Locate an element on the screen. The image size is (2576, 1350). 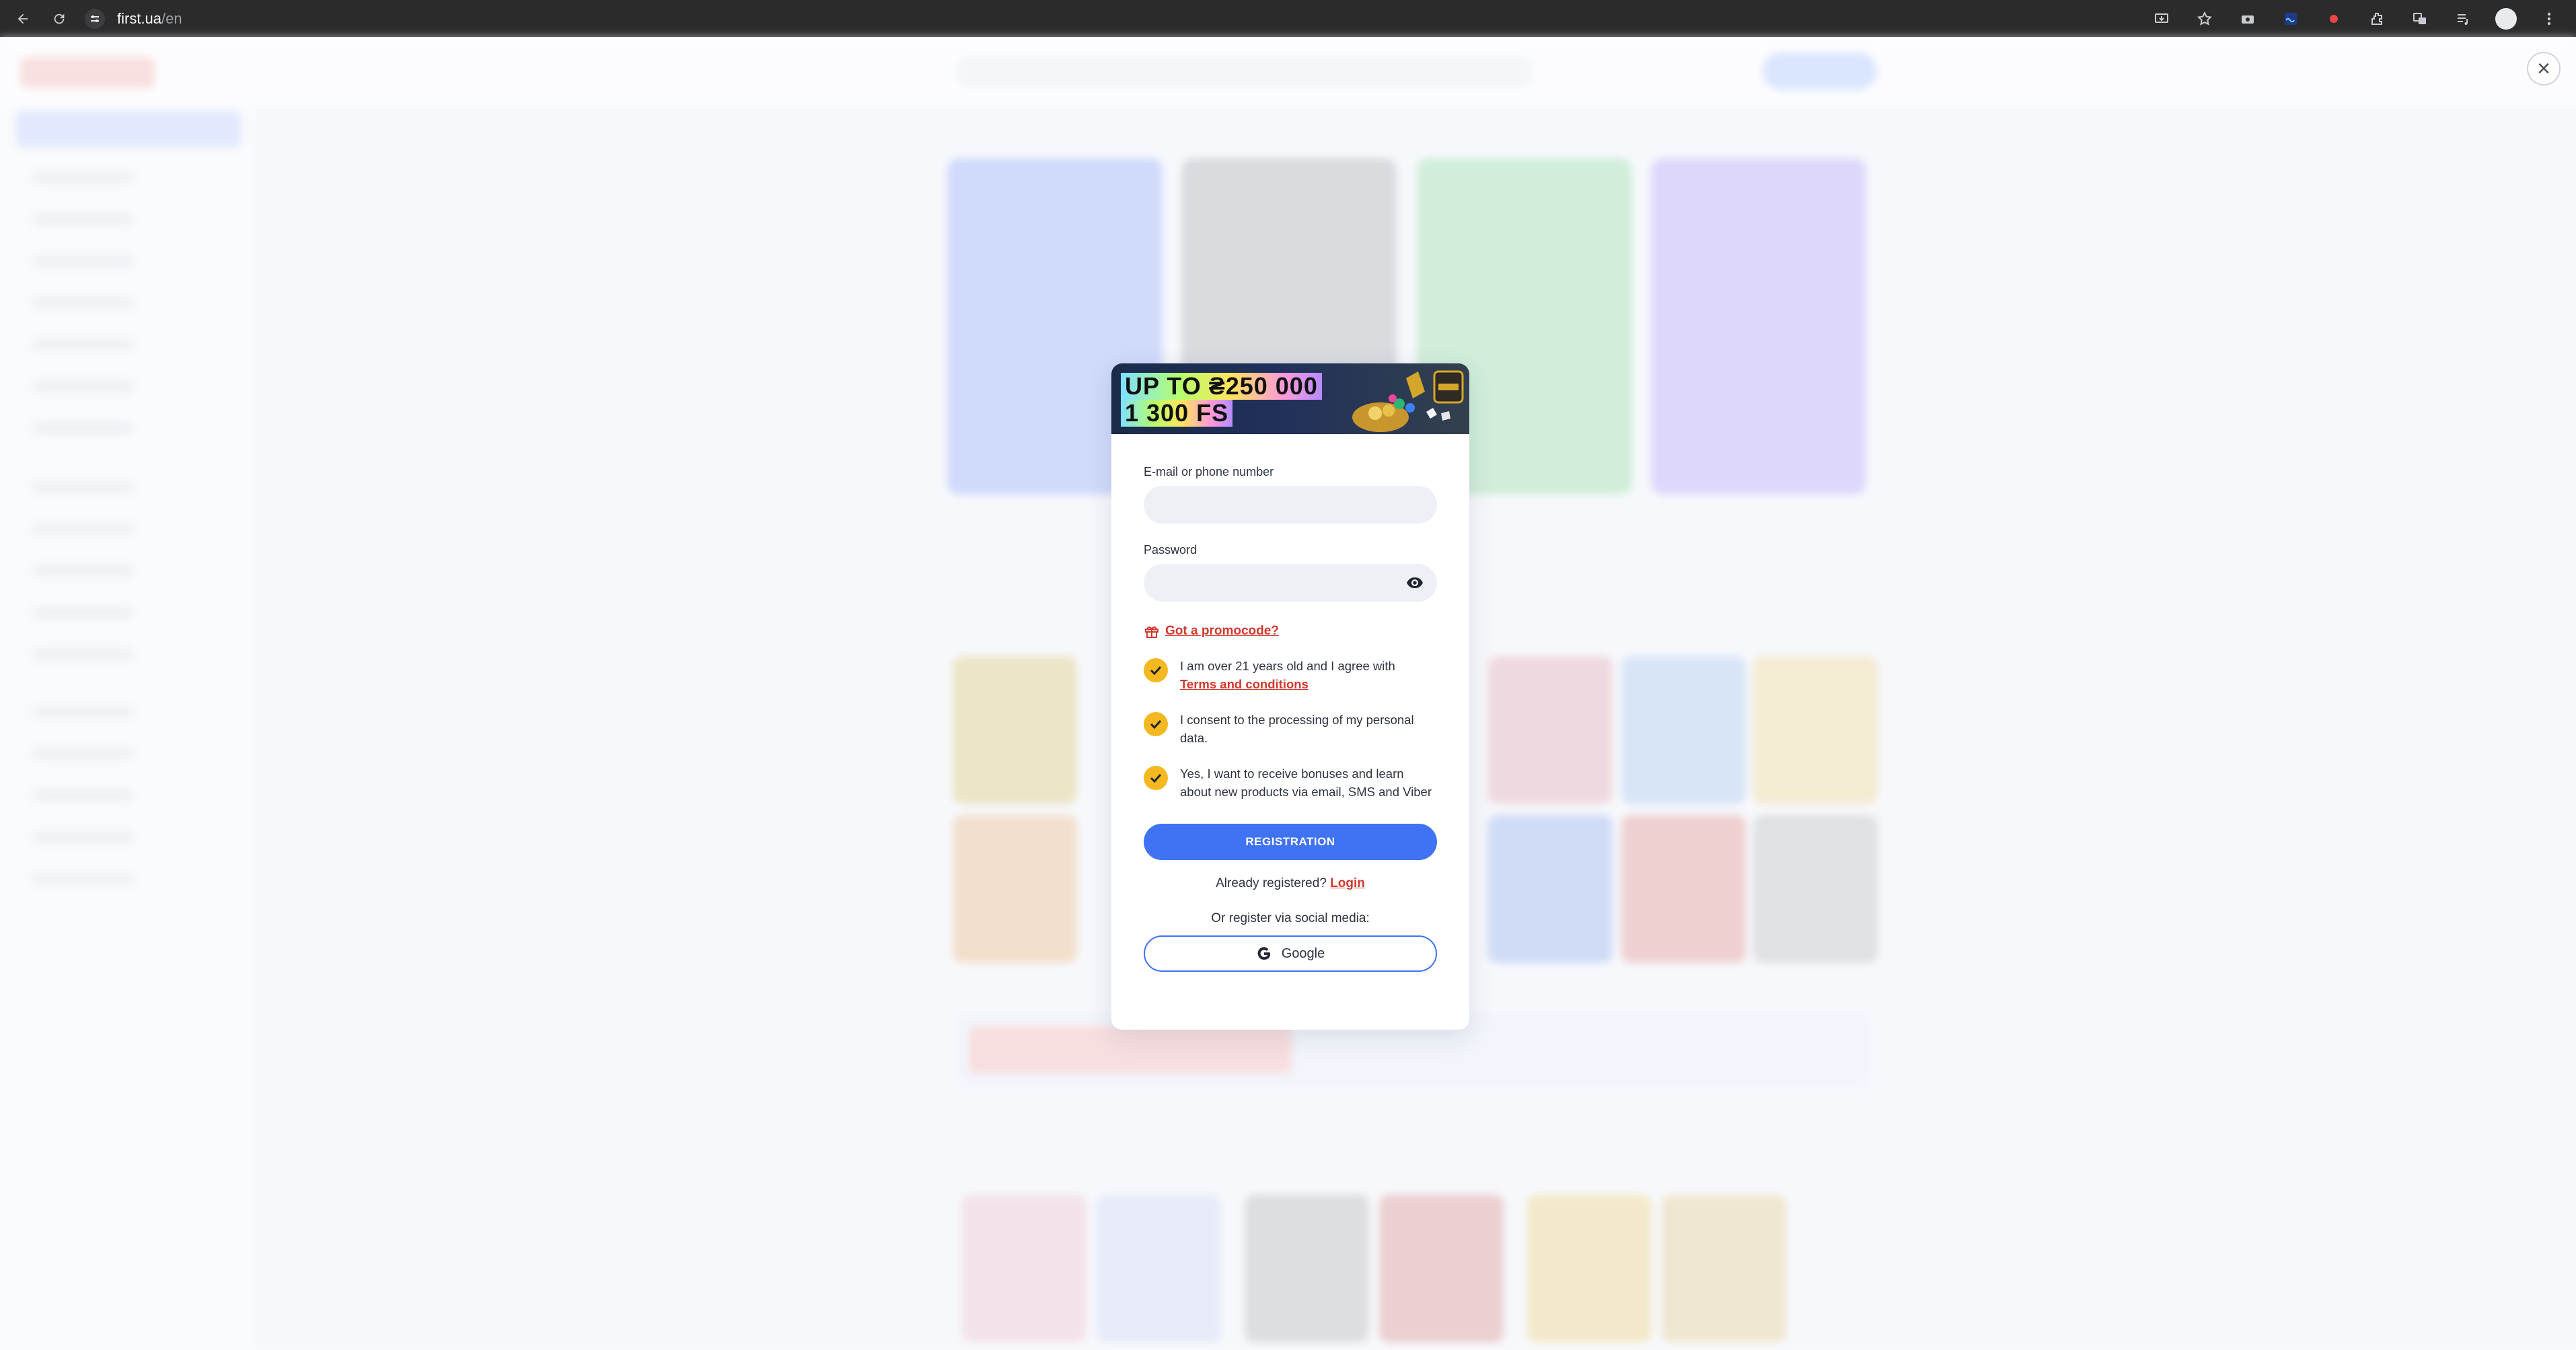
install-app-icon is located at coordinates (2161, 18).